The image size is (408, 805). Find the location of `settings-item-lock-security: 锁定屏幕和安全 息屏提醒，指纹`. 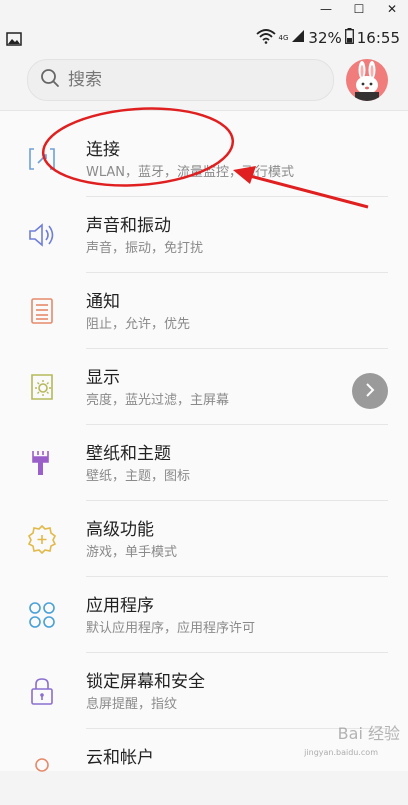

settings-item-lock-security: 锁定屏幕和安全 息屏提醒，指纹 is located at coordinates (204, 691).